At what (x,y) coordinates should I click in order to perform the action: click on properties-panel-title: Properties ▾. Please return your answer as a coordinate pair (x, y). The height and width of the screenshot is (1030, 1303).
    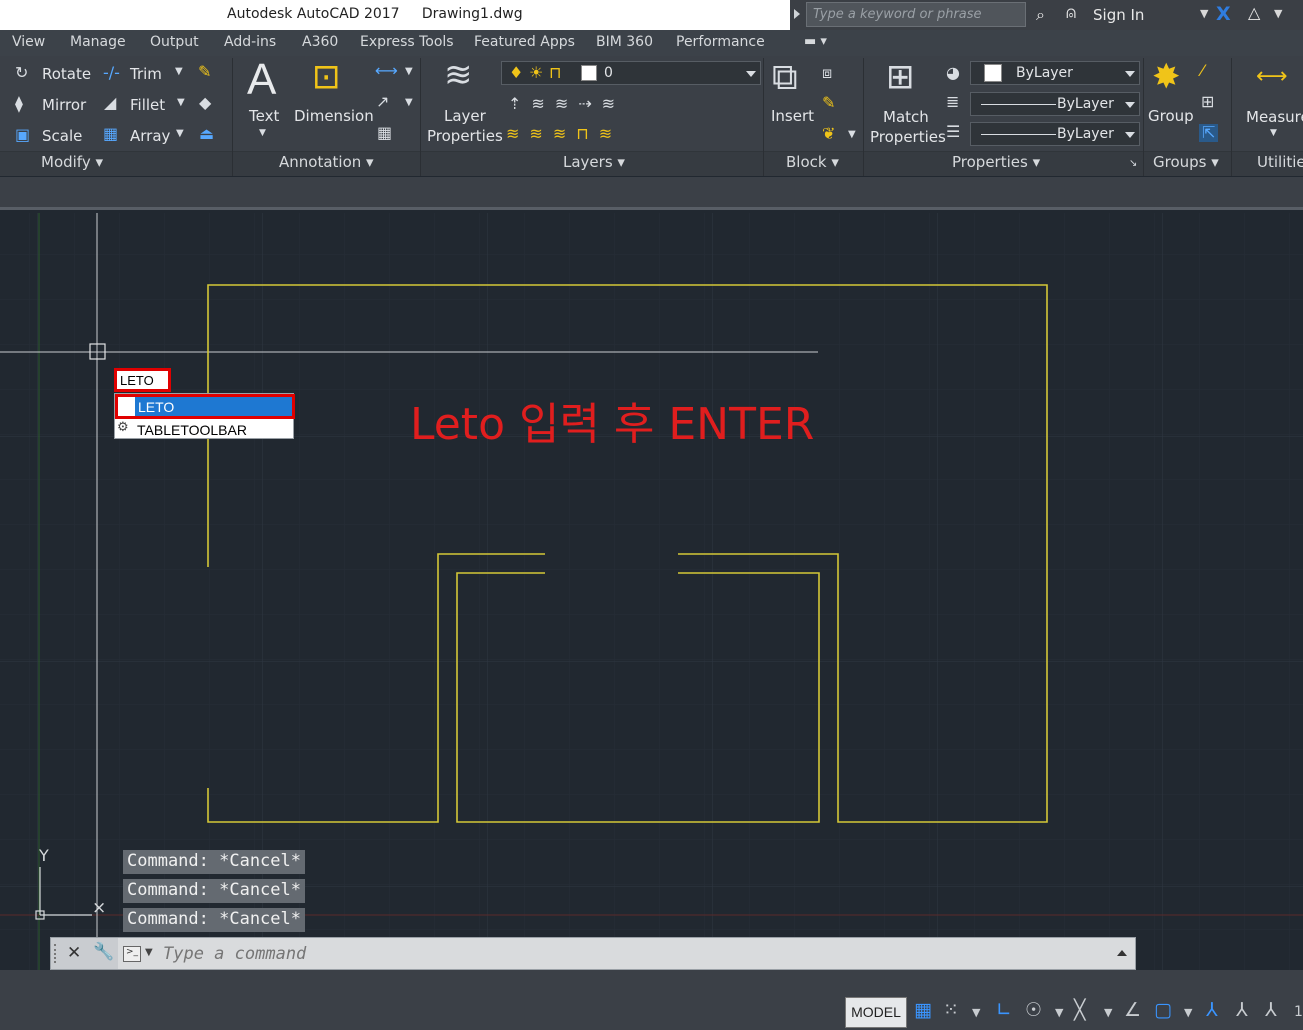
    Looking at the image, I should click on (996, 164).